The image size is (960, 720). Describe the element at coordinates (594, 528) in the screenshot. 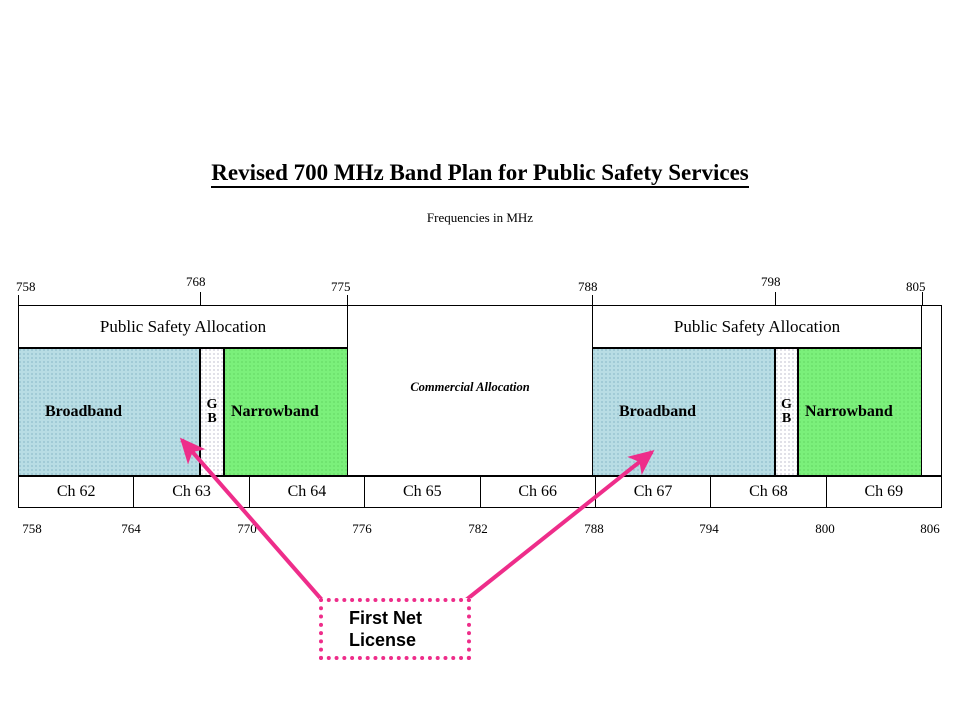

I see `bottom-tick-label-788: 788` at that location.